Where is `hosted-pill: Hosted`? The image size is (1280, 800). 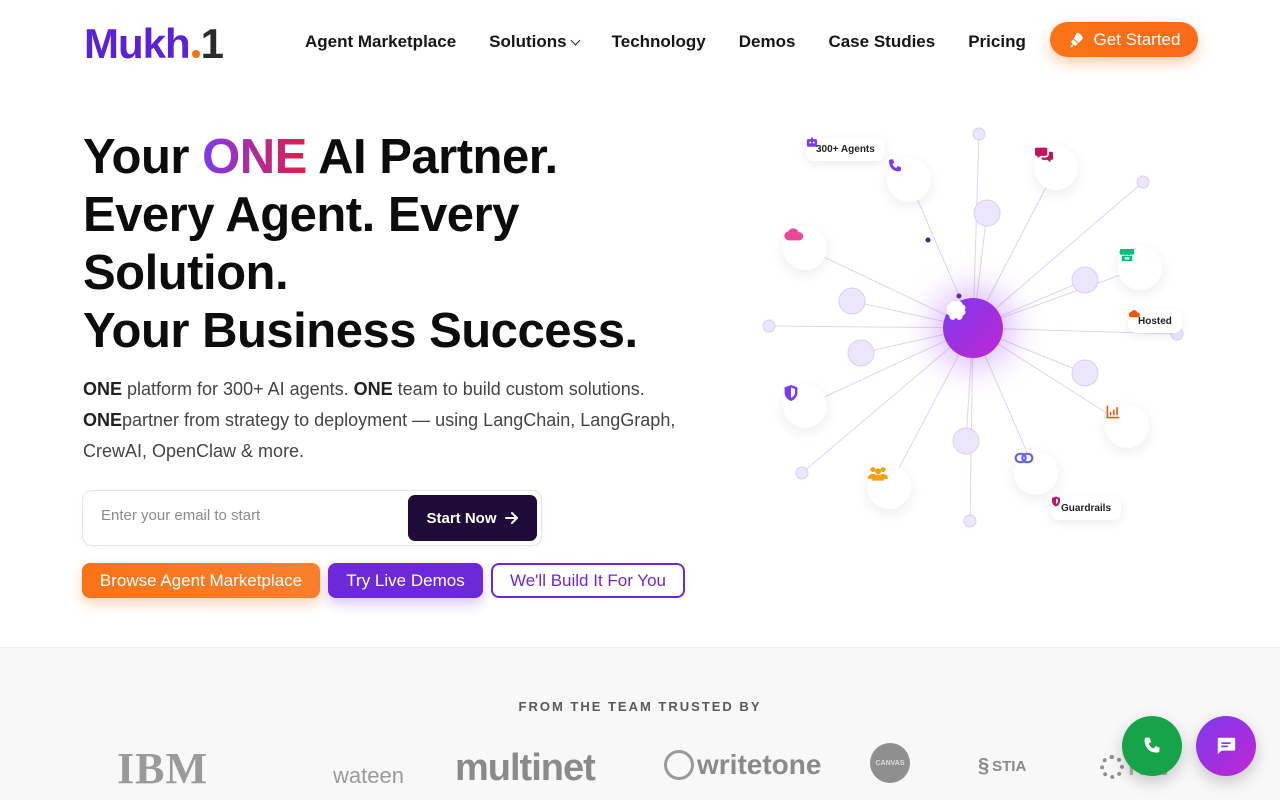
hosted-pill: Hosted is located at coordinates (1155, 321).